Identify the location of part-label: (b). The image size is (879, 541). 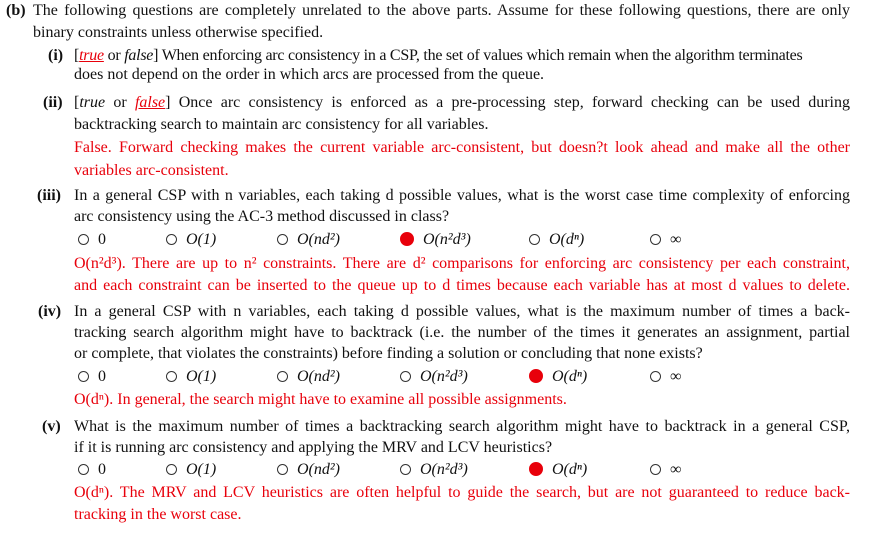
(16, 10).